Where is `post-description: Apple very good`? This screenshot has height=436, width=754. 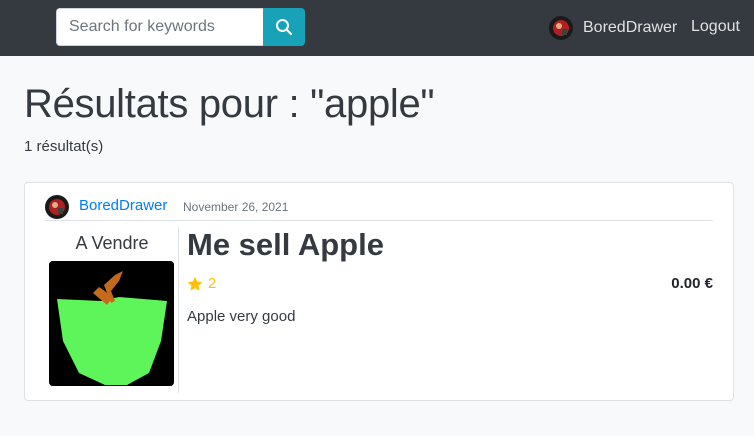
post-description: Apple very good is located at coordinates (241, 316).